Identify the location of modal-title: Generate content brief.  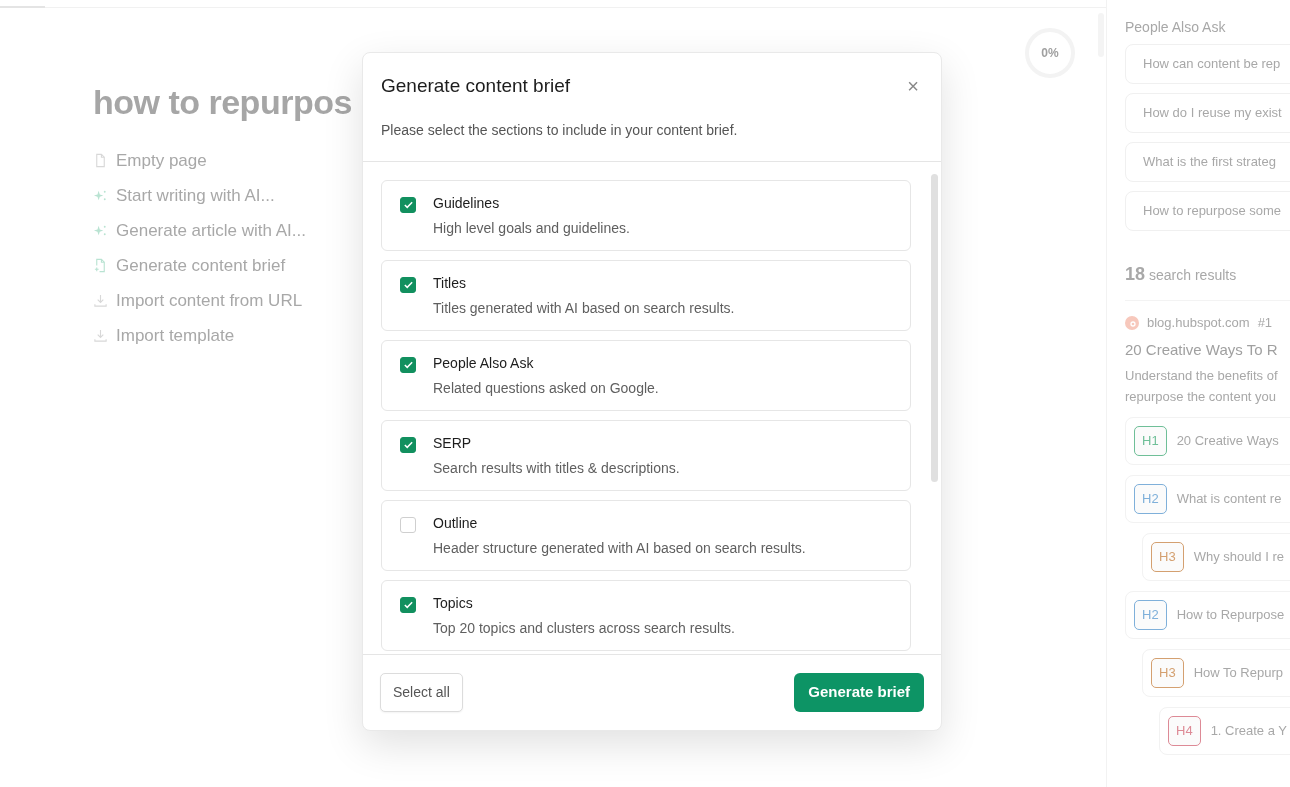
(476, 86).